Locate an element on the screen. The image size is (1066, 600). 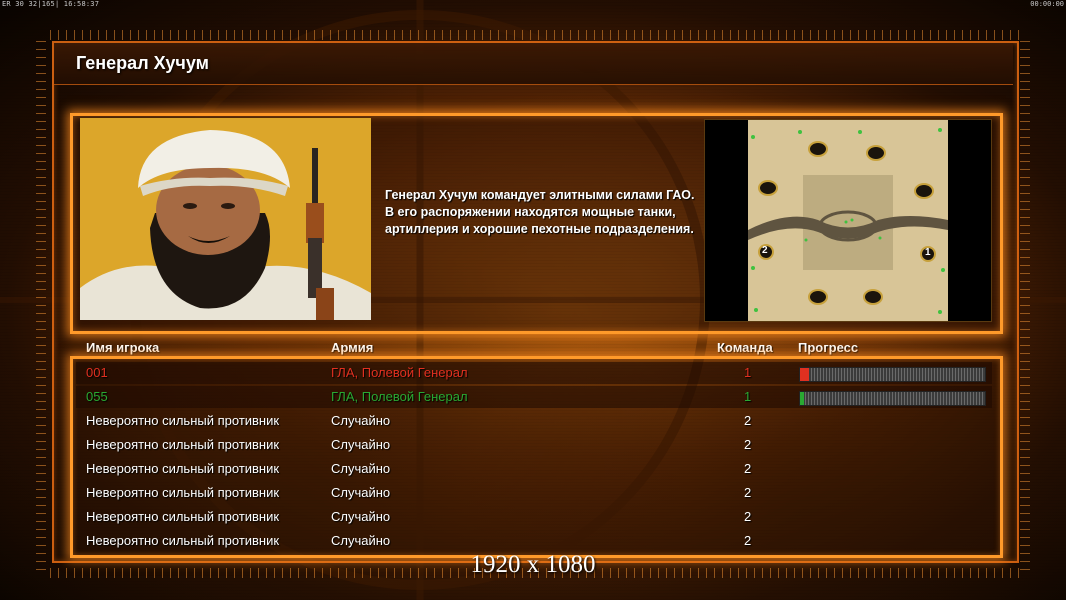
player-row: 001 ГЛА, Полевой Генерал 1 is located at coordinates (534, 373).